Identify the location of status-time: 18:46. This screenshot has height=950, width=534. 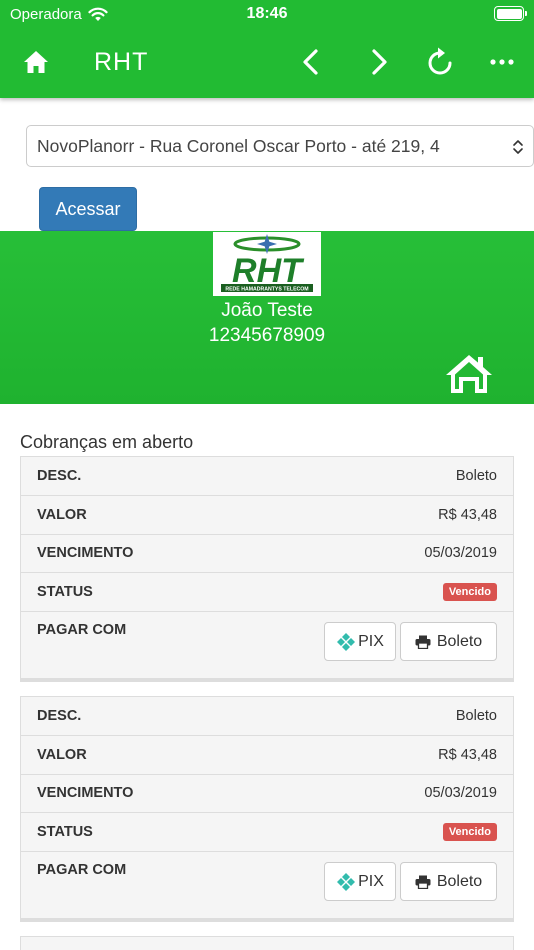
(267, 13).